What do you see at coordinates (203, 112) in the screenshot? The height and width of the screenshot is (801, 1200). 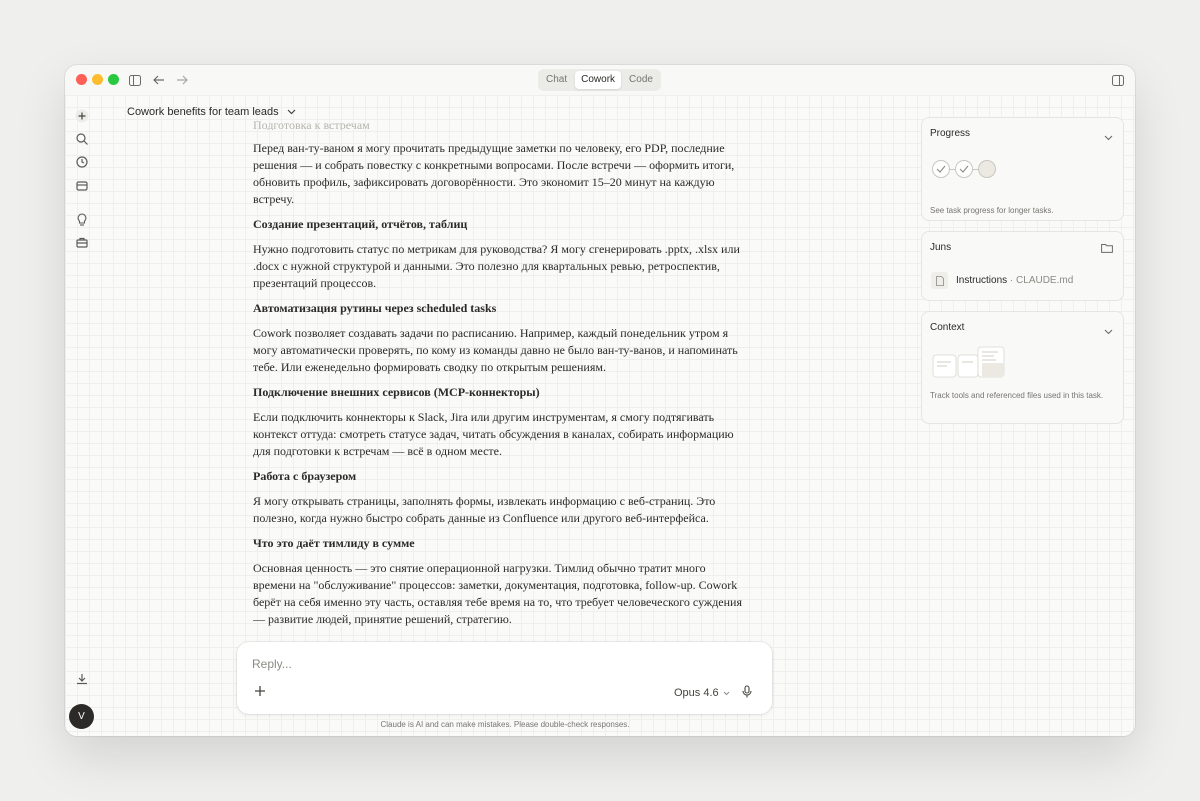 I see `task-title-label: Cowork benefits for team leads` at bounding box center [203, 112].